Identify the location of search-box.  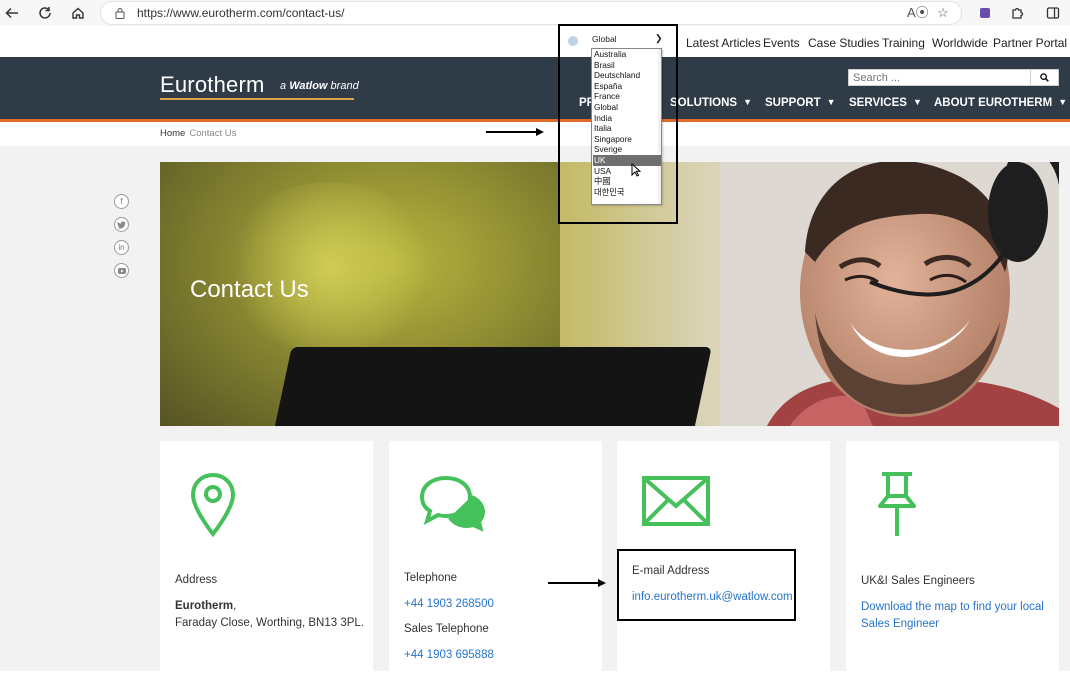
(953, 77).